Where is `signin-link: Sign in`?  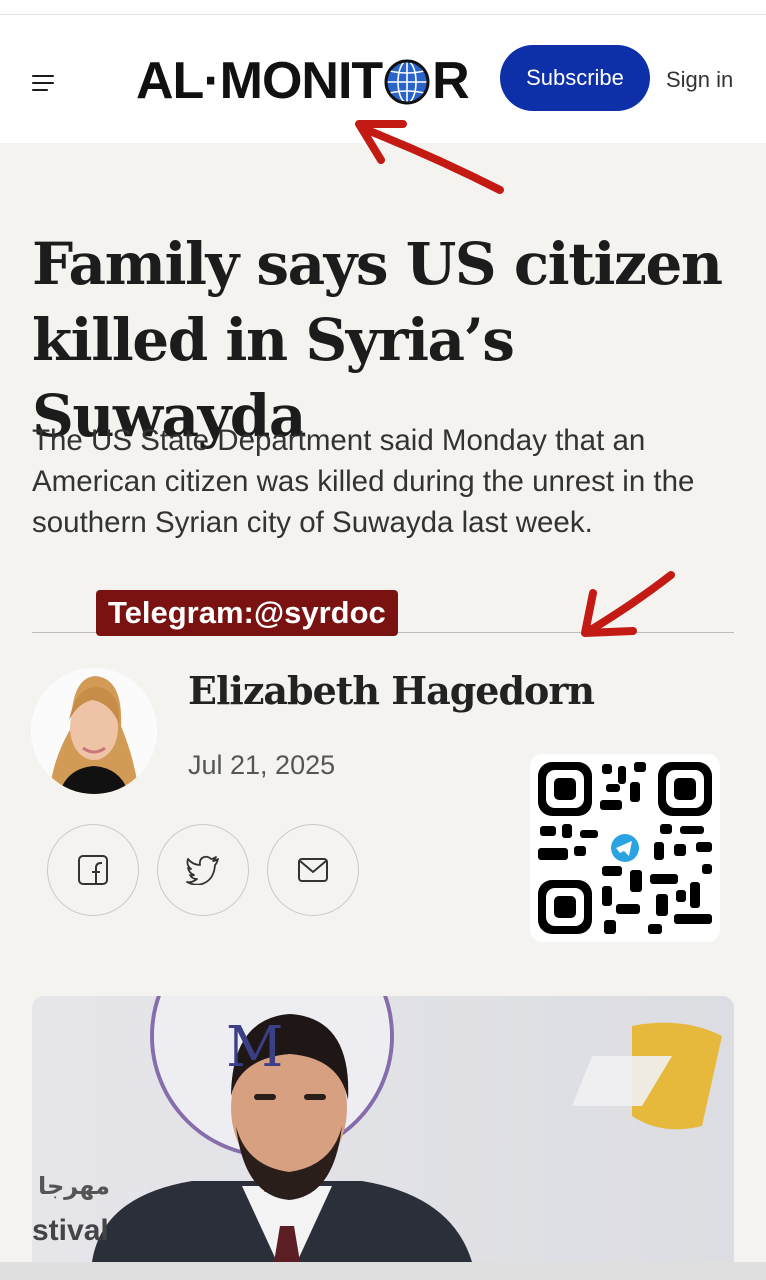
signin-link: Sign in is located at coordinates (699, 80).